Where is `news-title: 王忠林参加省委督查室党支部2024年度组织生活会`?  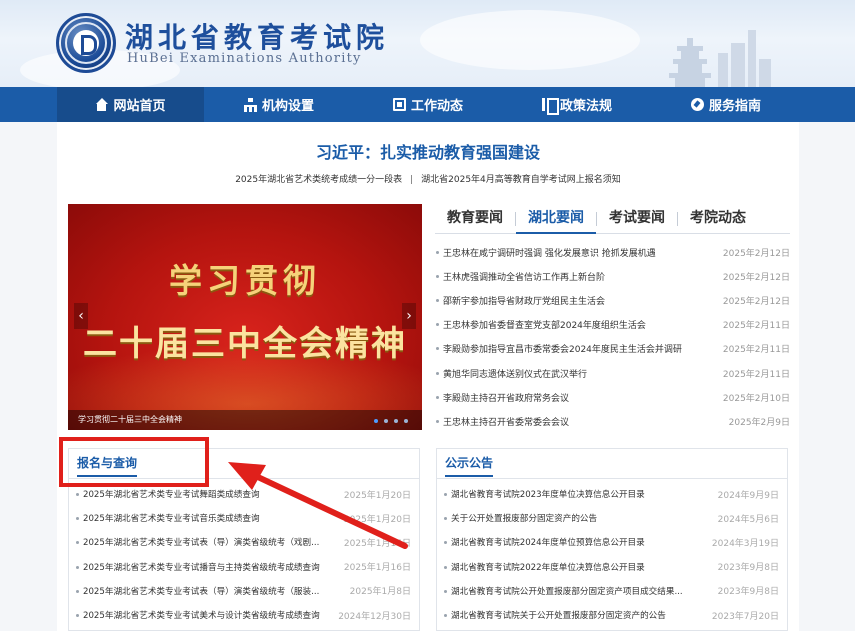
news-title: 王忠林参加省委督查室党支部2024年度组织生活会 is located at coordinates (540, 324).